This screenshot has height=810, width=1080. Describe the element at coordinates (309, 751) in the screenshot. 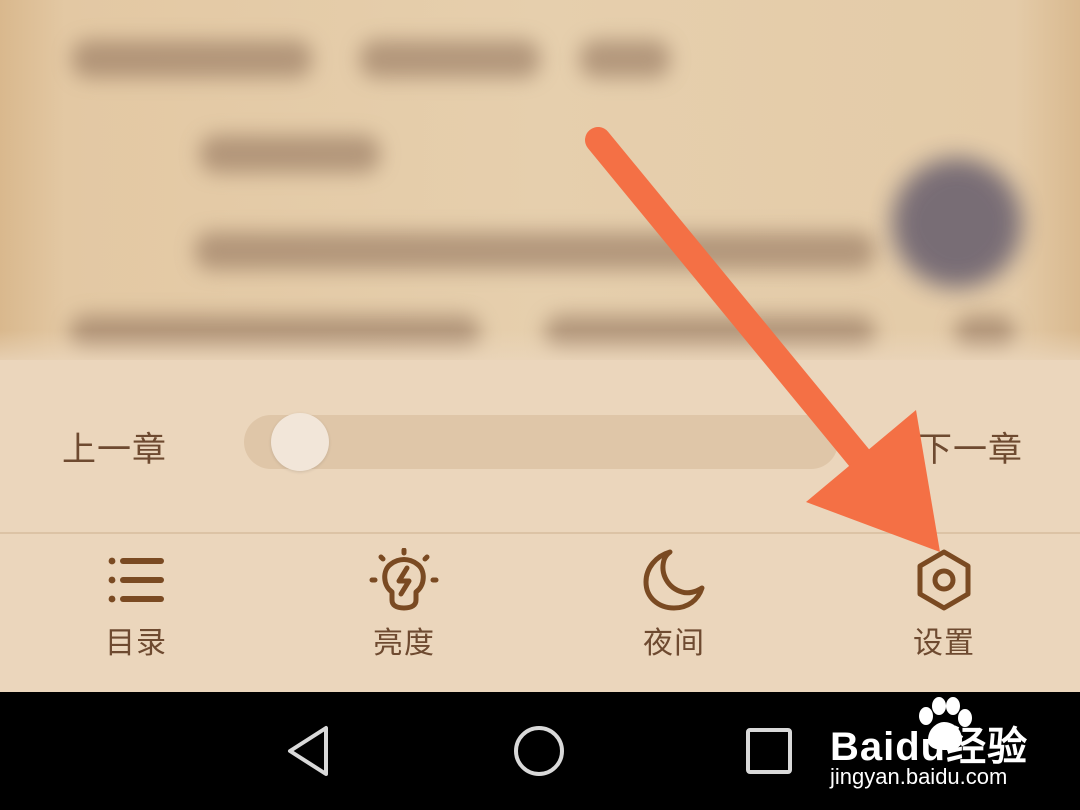

I see `back-triangle-icon` at that location.